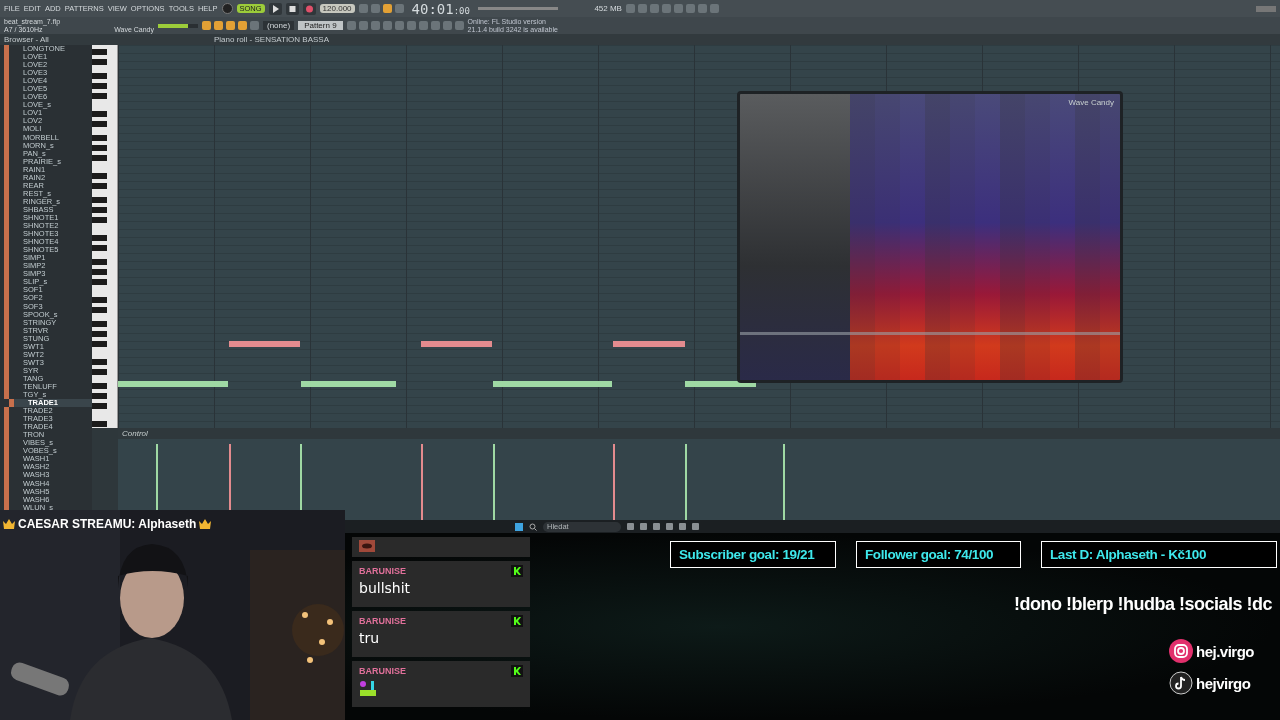 This screenshot has height=720, width=1280. I want to click on chat-text: bullshit, so click(385, 588).